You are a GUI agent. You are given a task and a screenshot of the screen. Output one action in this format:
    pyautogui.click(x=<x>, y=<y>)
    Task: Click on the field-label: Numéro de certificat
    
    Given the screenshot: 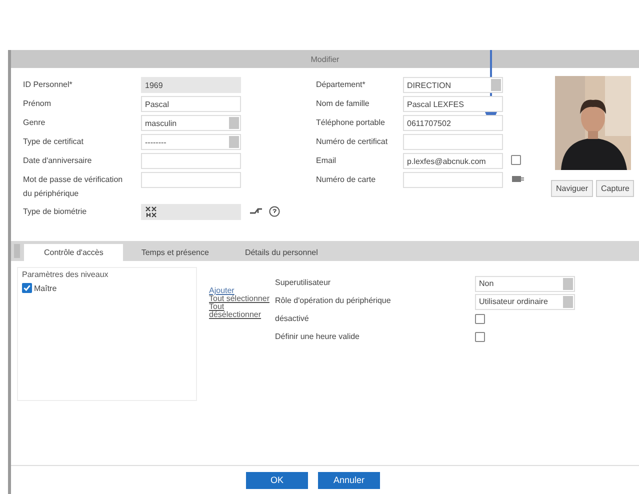 What is the action you would take?
    pyautogui.click(x=352, y=142)
    